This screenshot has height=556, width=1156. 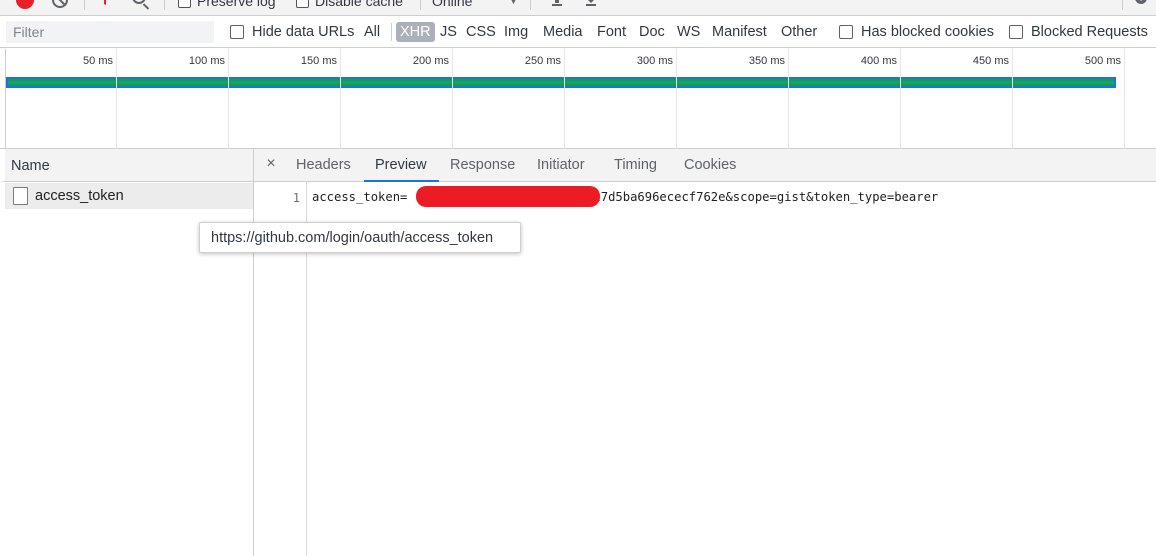 I want to click on request-row: access_token, so click(x=129, y=196).